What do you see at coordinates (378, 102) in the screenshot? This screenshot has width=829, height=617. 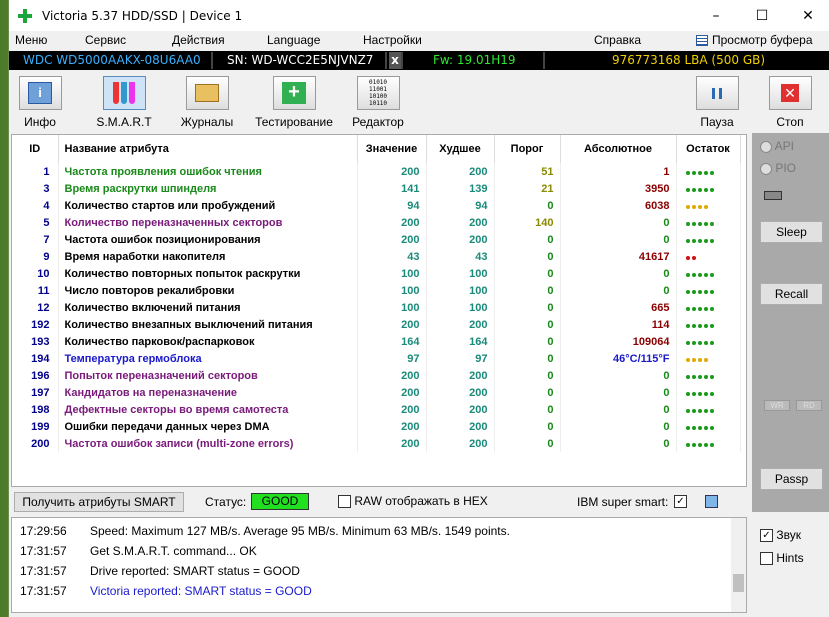 I see `editor-button: 01010 11001 10100 10110 Редактор` at bounding box center [378, 102].